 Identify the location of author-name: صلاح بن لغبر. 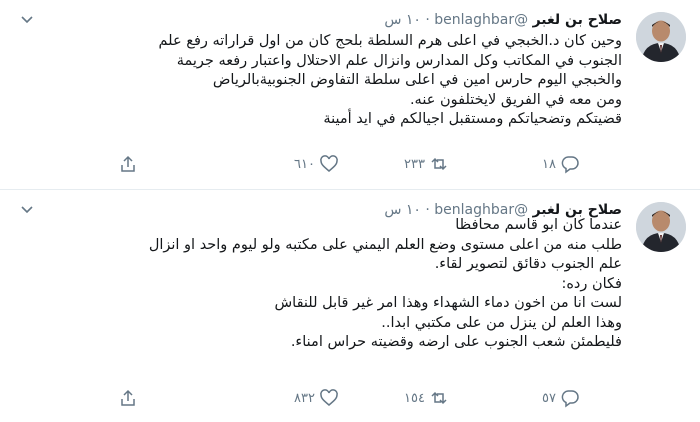
(577, 20).